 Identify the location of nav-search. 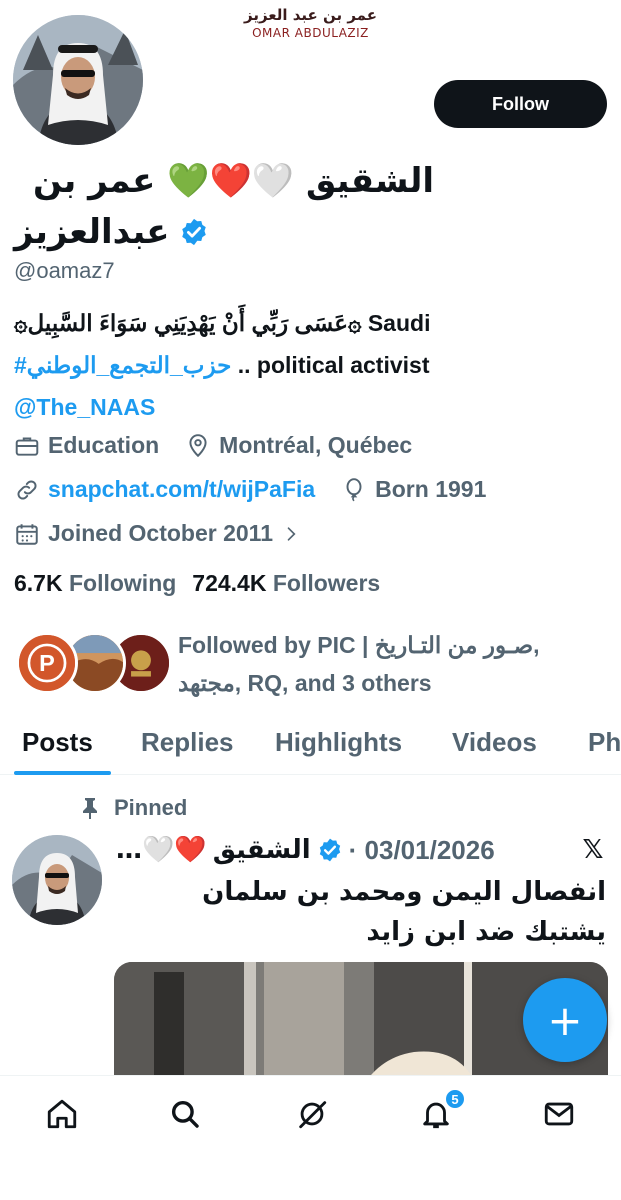
(185, 1114).